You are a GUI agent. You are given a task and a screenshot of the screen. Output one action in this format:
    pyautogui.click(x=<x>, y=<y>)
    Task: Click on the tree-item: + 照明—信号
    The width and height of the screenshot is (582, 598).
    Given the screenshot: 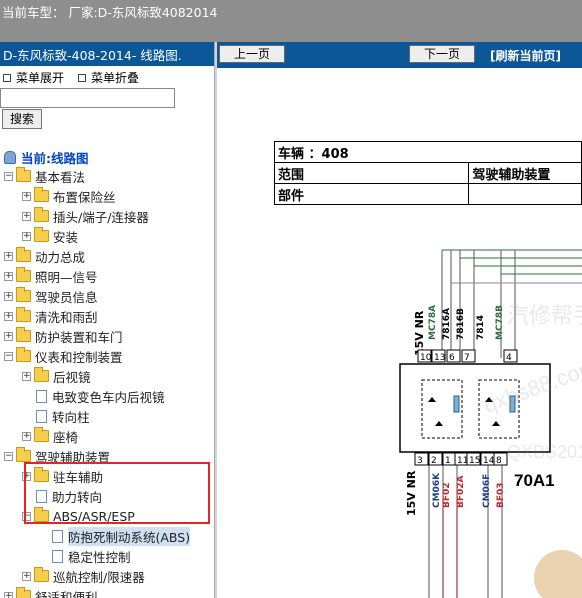 What is the action you would take?
    pyautogui.click(x=51, y=276)
    